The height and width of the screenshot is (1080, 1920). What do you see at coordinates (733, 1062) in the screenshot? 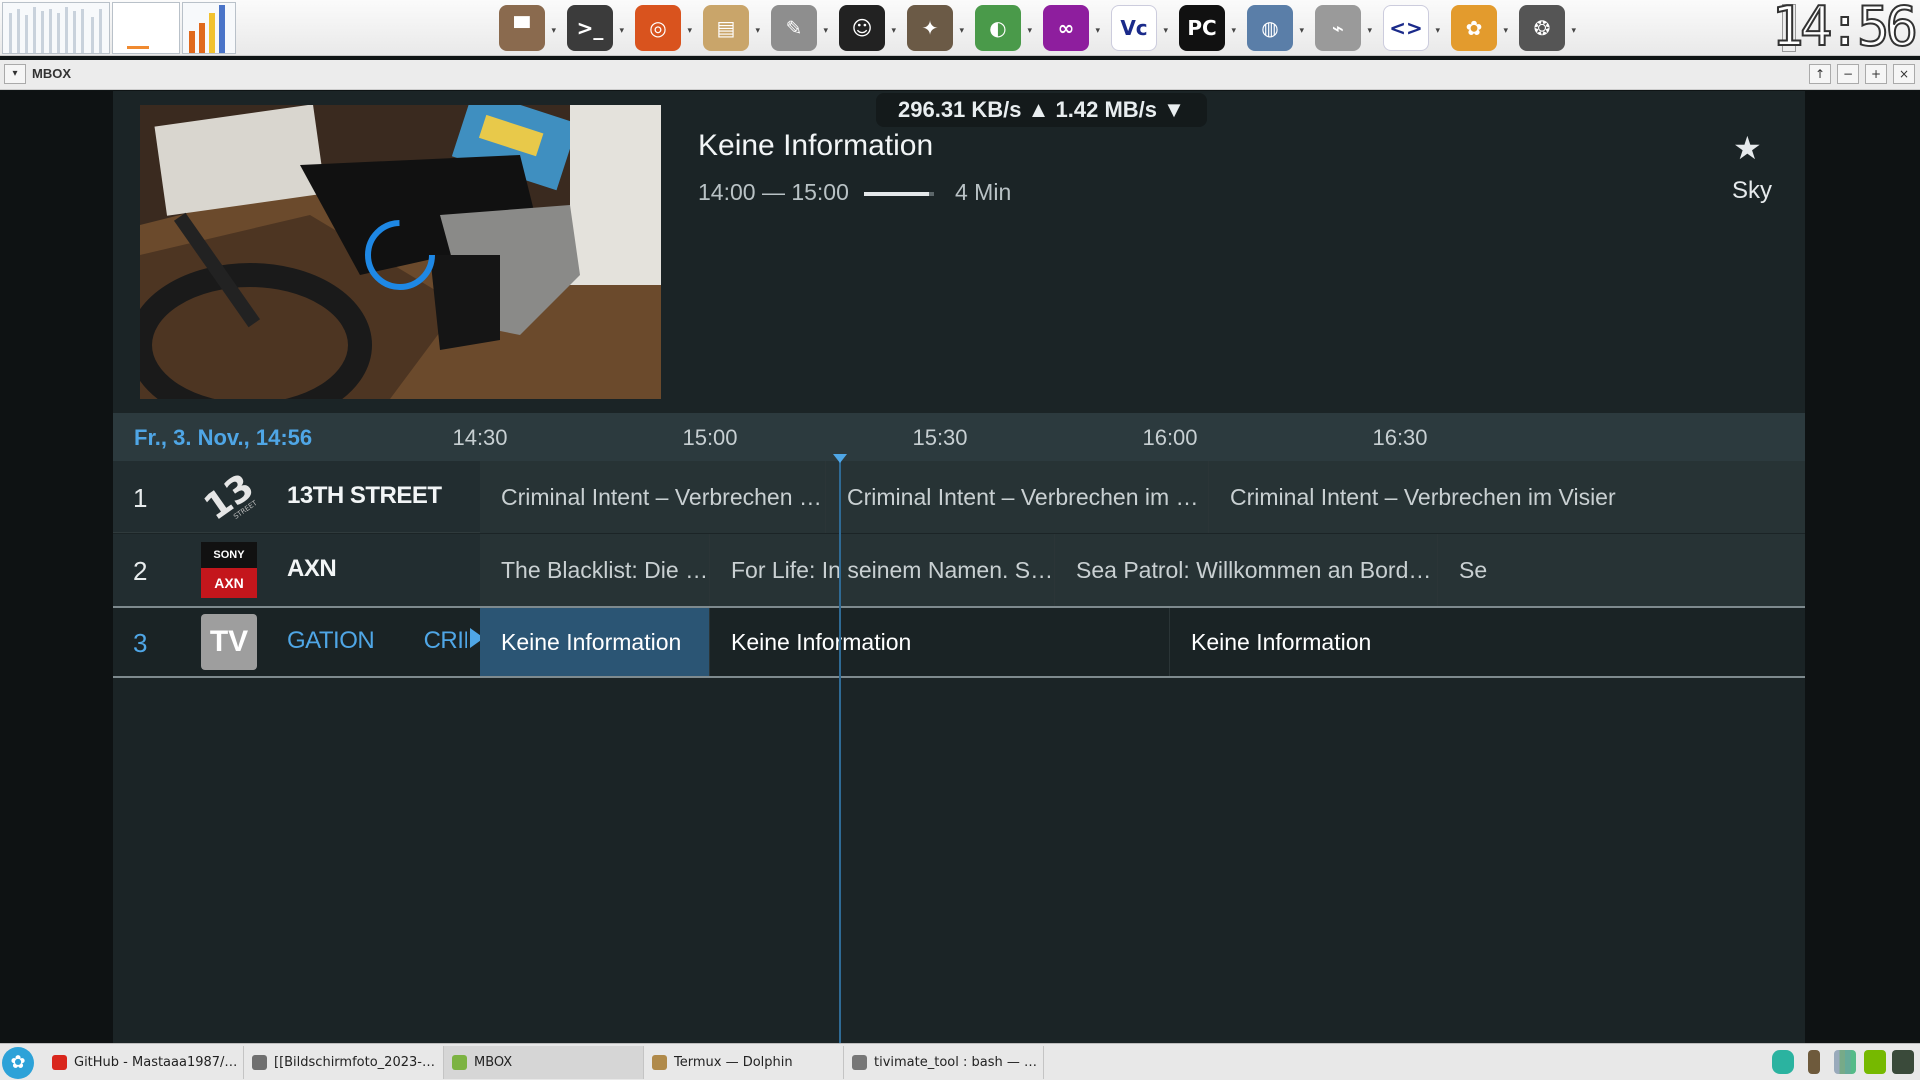
I see `task-label: Termux — Dolphin` at bounding box center [733, 1062].